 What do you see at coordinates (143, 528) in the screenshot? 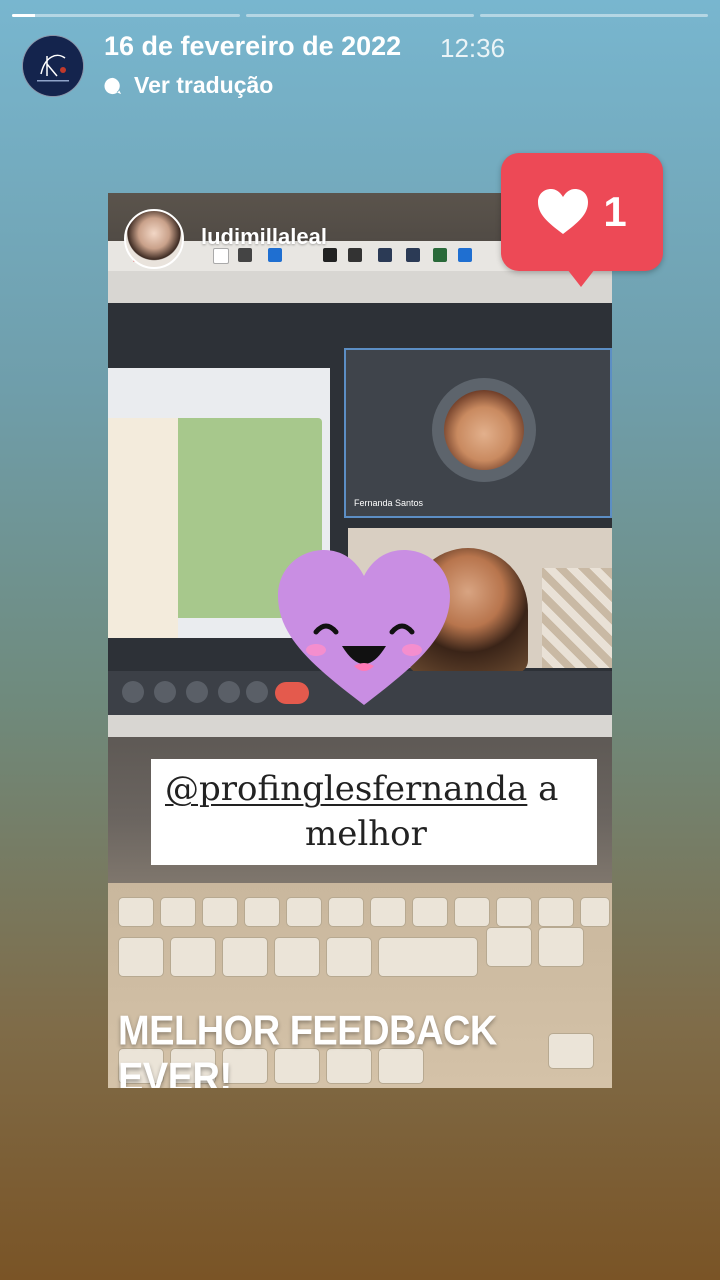
I see `worksheet-page` at bounding box center [143, 528].